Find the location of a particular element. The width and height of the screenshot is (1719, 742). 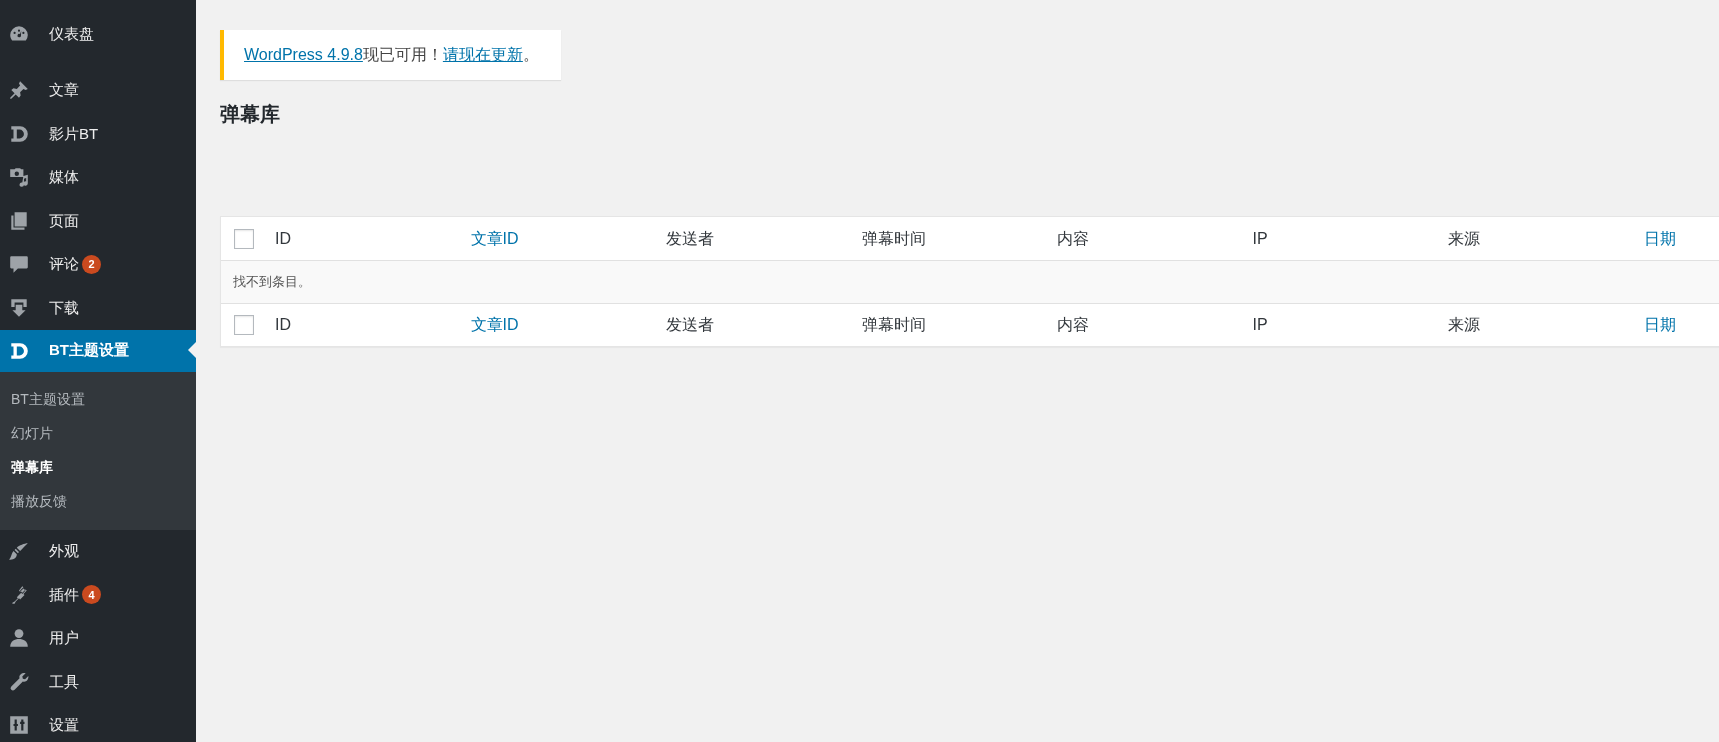

menu-label: 评论 is located at coordinates (64, 264).